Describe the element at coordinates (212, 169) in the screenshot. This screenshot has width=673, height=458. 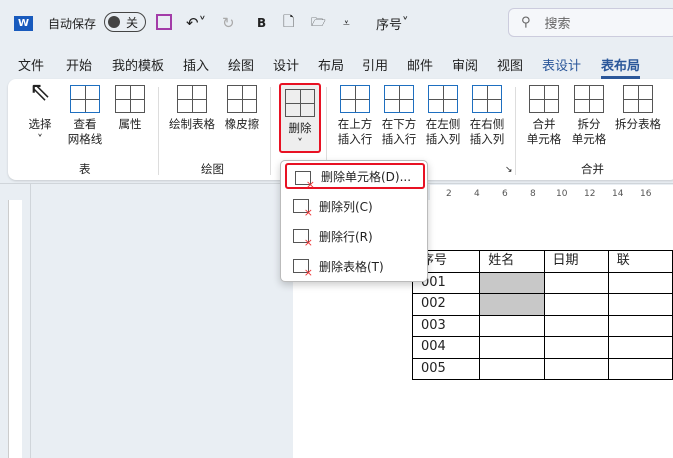
I see `group-label-draw: 绘图` at that location.